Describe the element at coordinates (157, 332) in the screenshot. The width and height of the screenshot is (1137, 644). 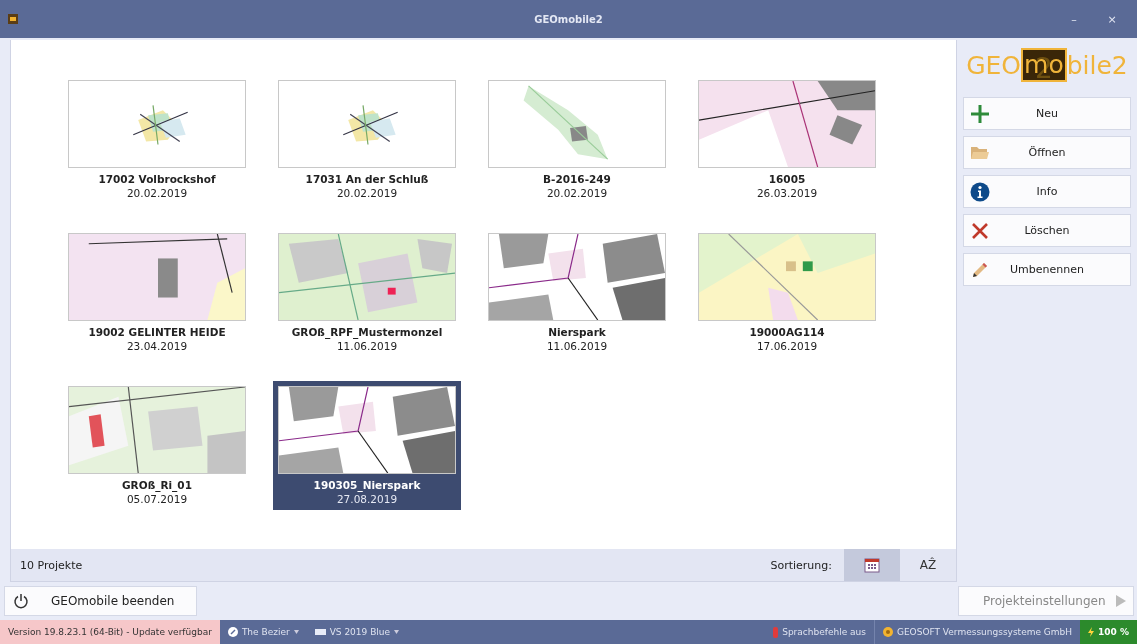
I see `project-name: 19002 GELINTER HEIDE` at that location.